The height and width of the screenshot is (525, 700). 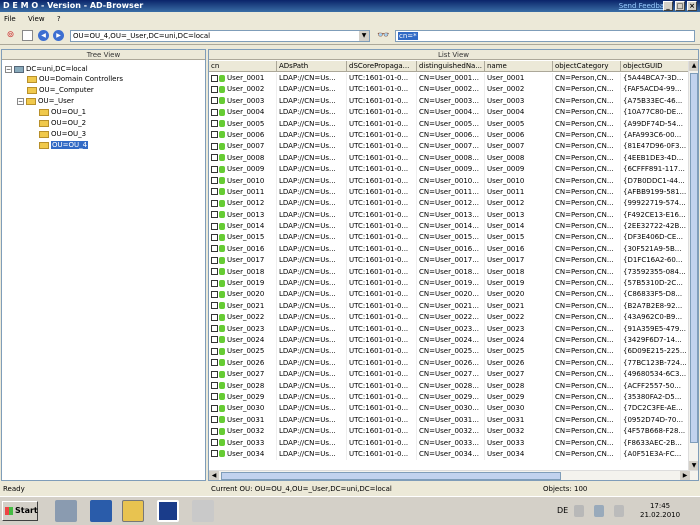 I want to click on scroll-right-icon: ▶, so click(x=685, y=475).